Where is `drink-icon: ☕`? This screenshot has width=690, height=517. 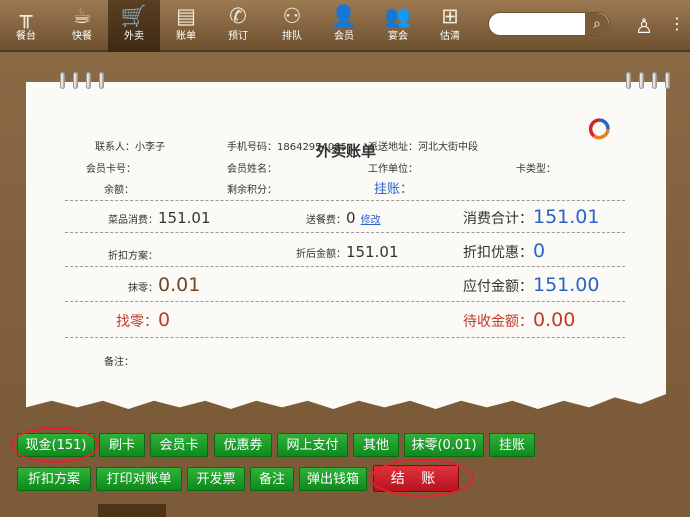 drink-icon: ☕ is located at coordinates (82, 16).